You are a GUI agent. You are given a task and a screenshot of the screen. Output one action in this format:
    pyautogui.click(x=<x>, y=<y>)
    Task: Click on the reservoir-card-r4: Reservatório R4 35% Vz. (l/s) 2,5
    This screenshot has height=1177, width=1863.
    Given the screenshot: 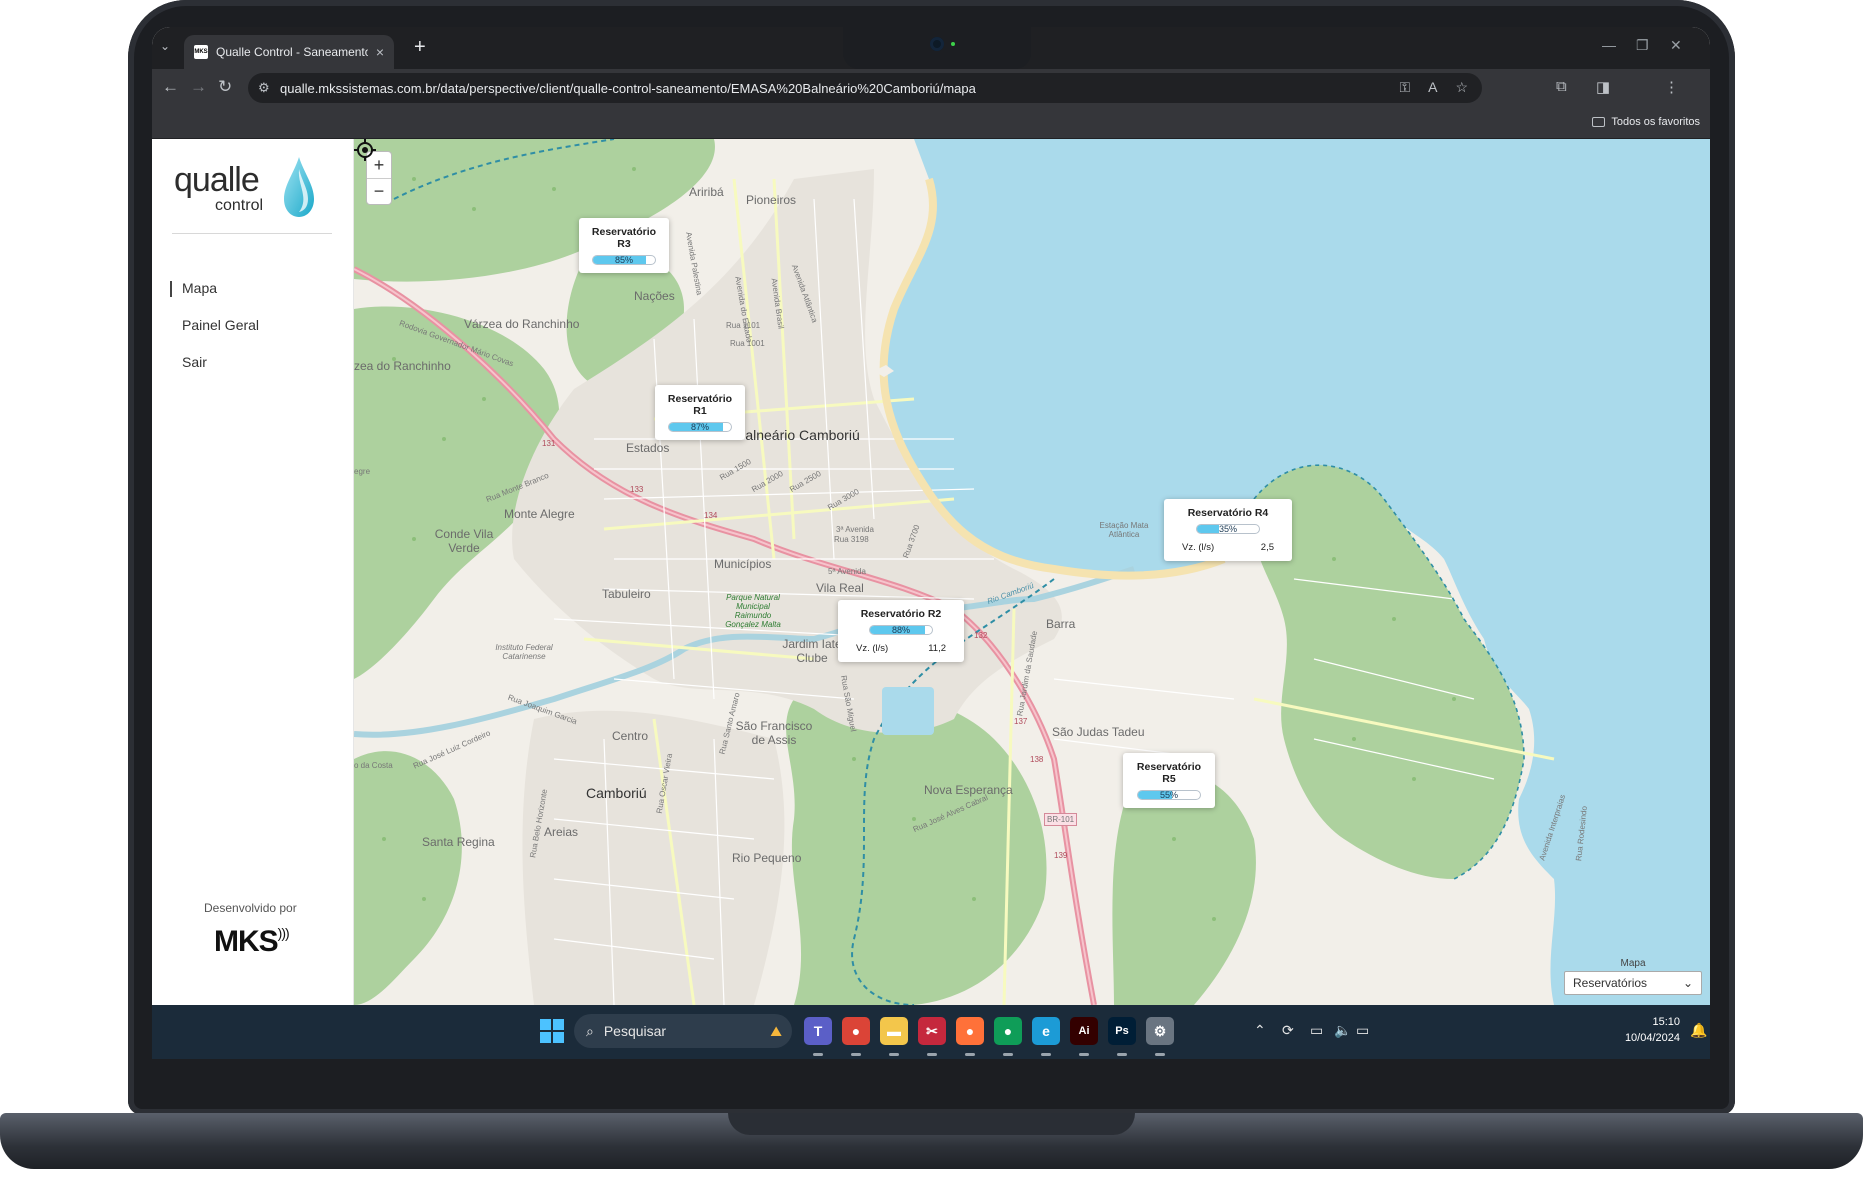 What is the action you would take?
    pyautogui.click(x=1228, y=530)
    